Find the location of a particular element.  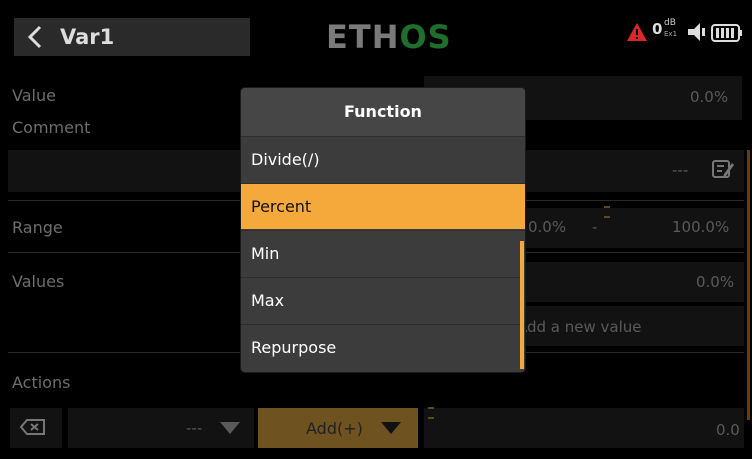

edit-icon is located at coordinates (723, 169).